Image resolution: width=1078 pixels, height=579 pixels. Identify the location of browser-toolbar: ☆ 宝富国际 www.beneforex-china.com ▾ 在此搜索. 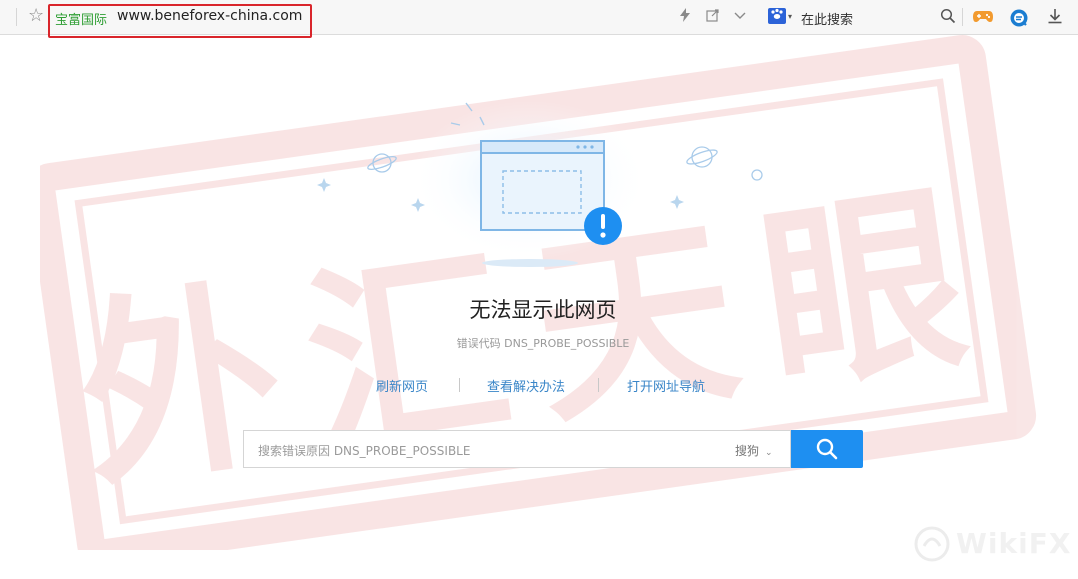
(539, 19).